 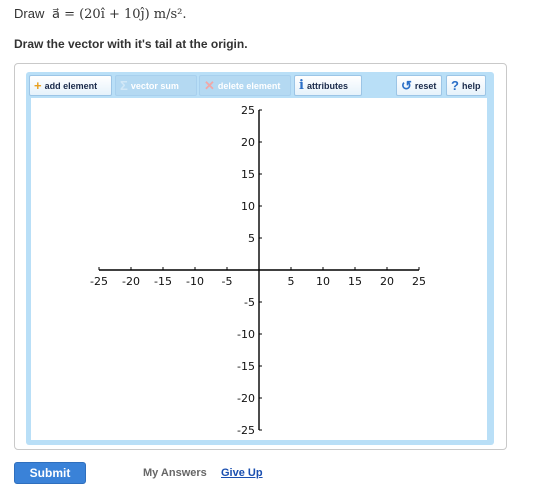 What do you see at coordinates (248, 174) in the screenshot?
I see `y-tick-label: 15` at bounding box center [248, 174].